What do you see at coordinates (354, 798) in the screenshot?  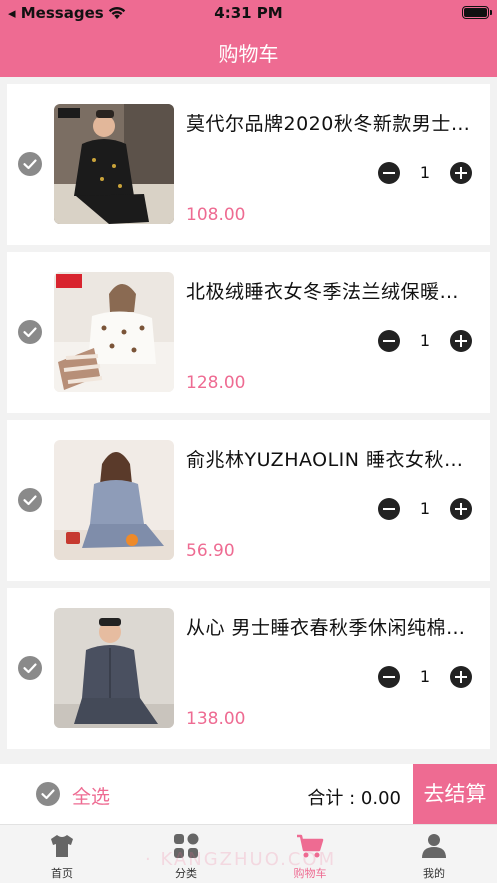 I see `total-amount: 合计 : 0.00` at bounding box center [354, 798].